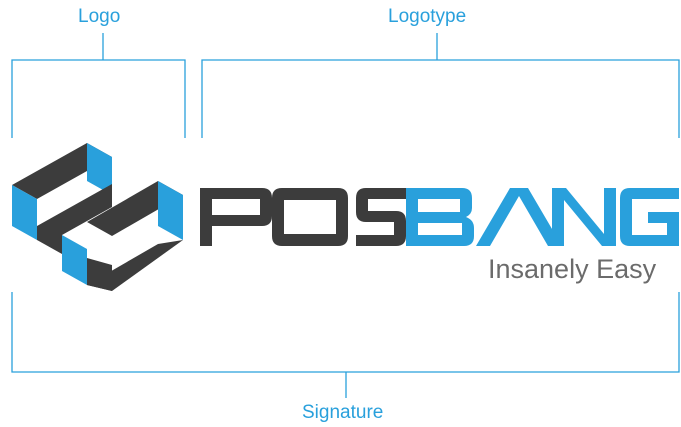 This screenshot has width=681, height=427. What do you see at coordinates (303, 217) in the screenshot?
I see `wordmark-pos` at bounding box center [303, 217].